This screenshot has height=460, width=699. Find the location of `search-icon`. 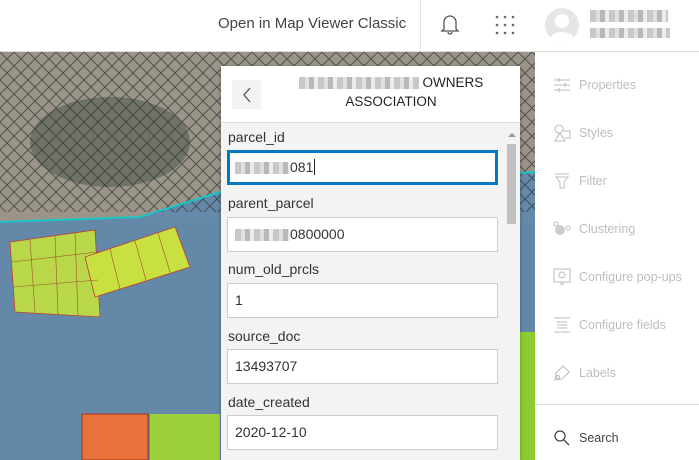

search-icon is located at coordinates (562, 438).